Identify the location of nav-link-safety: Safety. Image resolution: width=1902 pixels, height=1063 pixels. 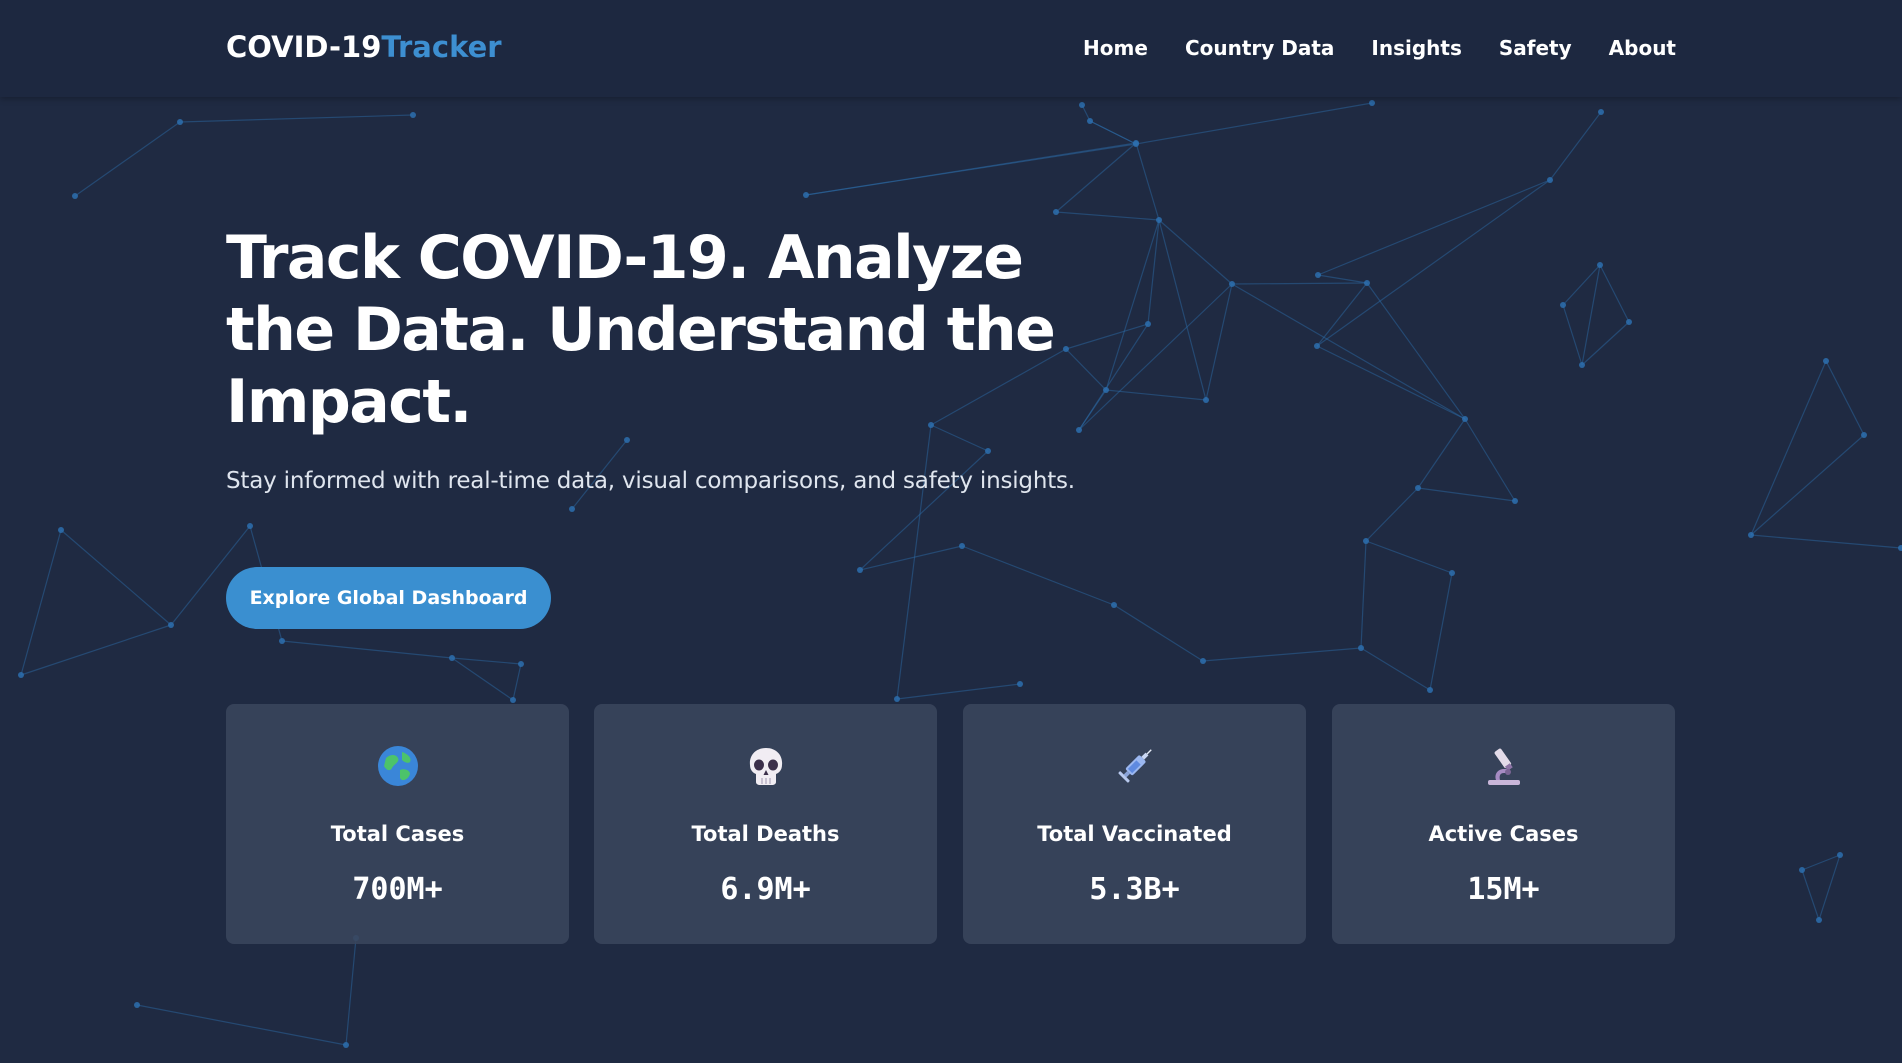
(1535, 48).